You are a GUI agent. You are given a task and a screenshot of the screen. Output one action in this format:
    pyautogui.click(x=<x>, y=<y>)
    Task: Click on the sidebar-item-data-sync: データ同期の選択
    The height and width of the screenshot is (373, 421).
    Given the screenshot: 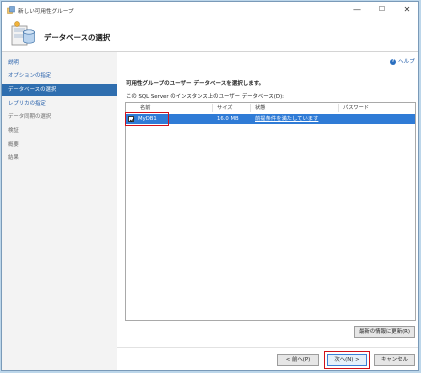 What is the action you would take?
    pyautogui.click(x=30, y=117)
    